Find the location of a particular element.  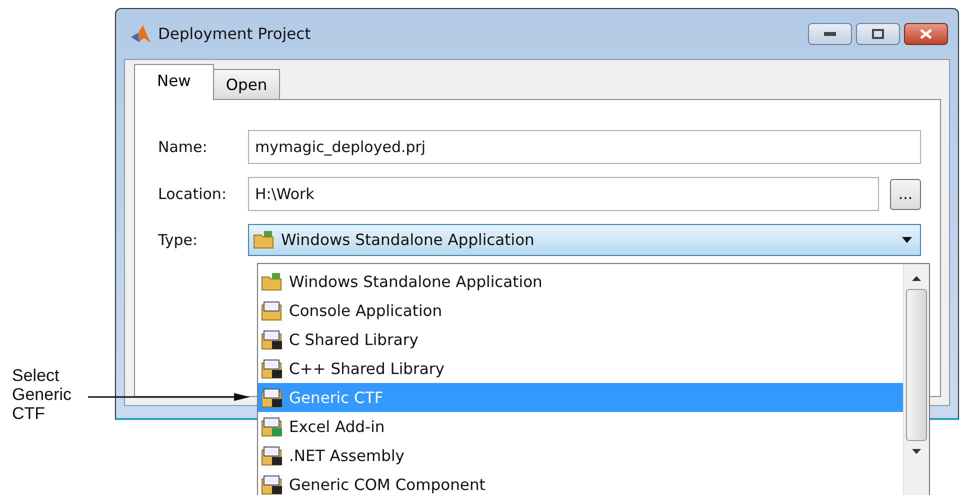

field-label: Type: is located at coordinates (178, 240).